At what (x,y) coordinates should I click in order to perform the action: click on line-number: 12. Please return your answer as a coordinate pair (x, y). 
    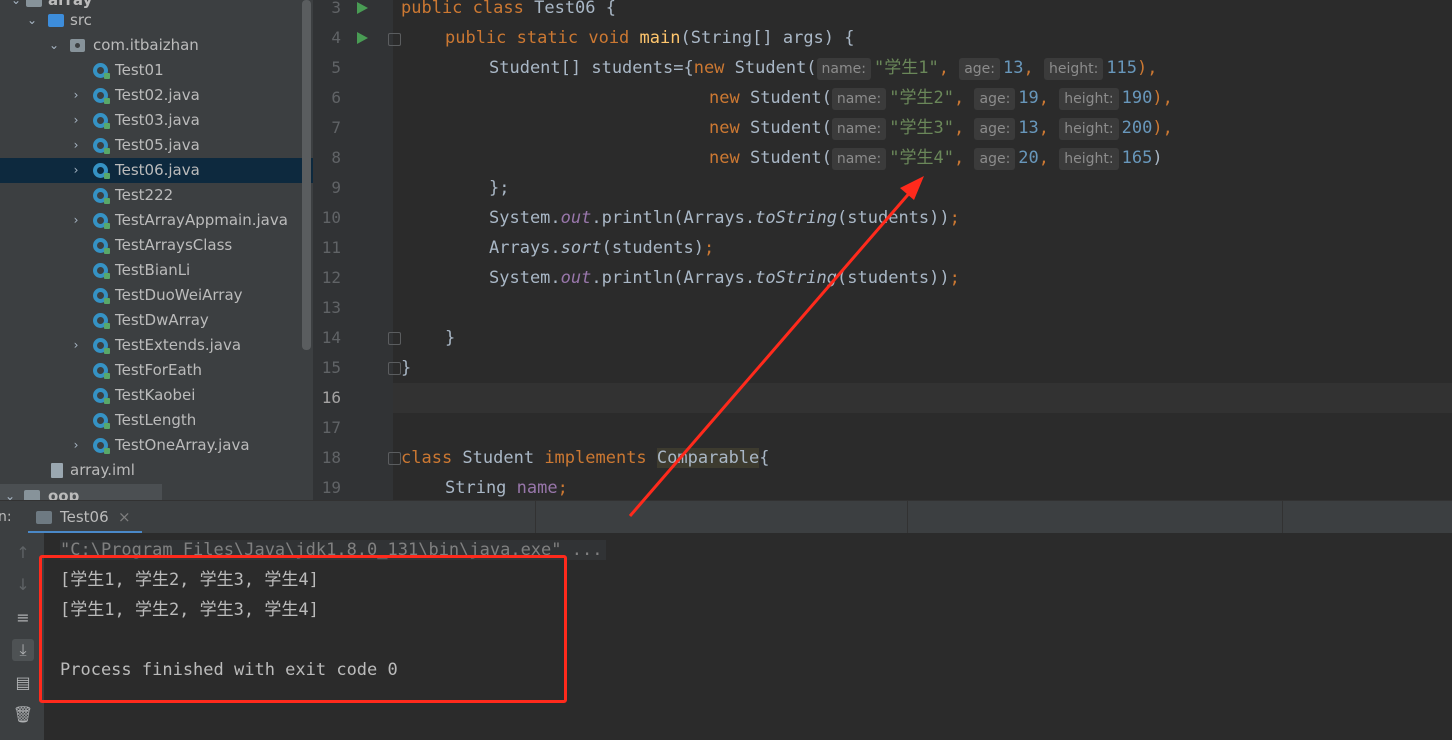
    Looking at the image, I should click on (331, 277).